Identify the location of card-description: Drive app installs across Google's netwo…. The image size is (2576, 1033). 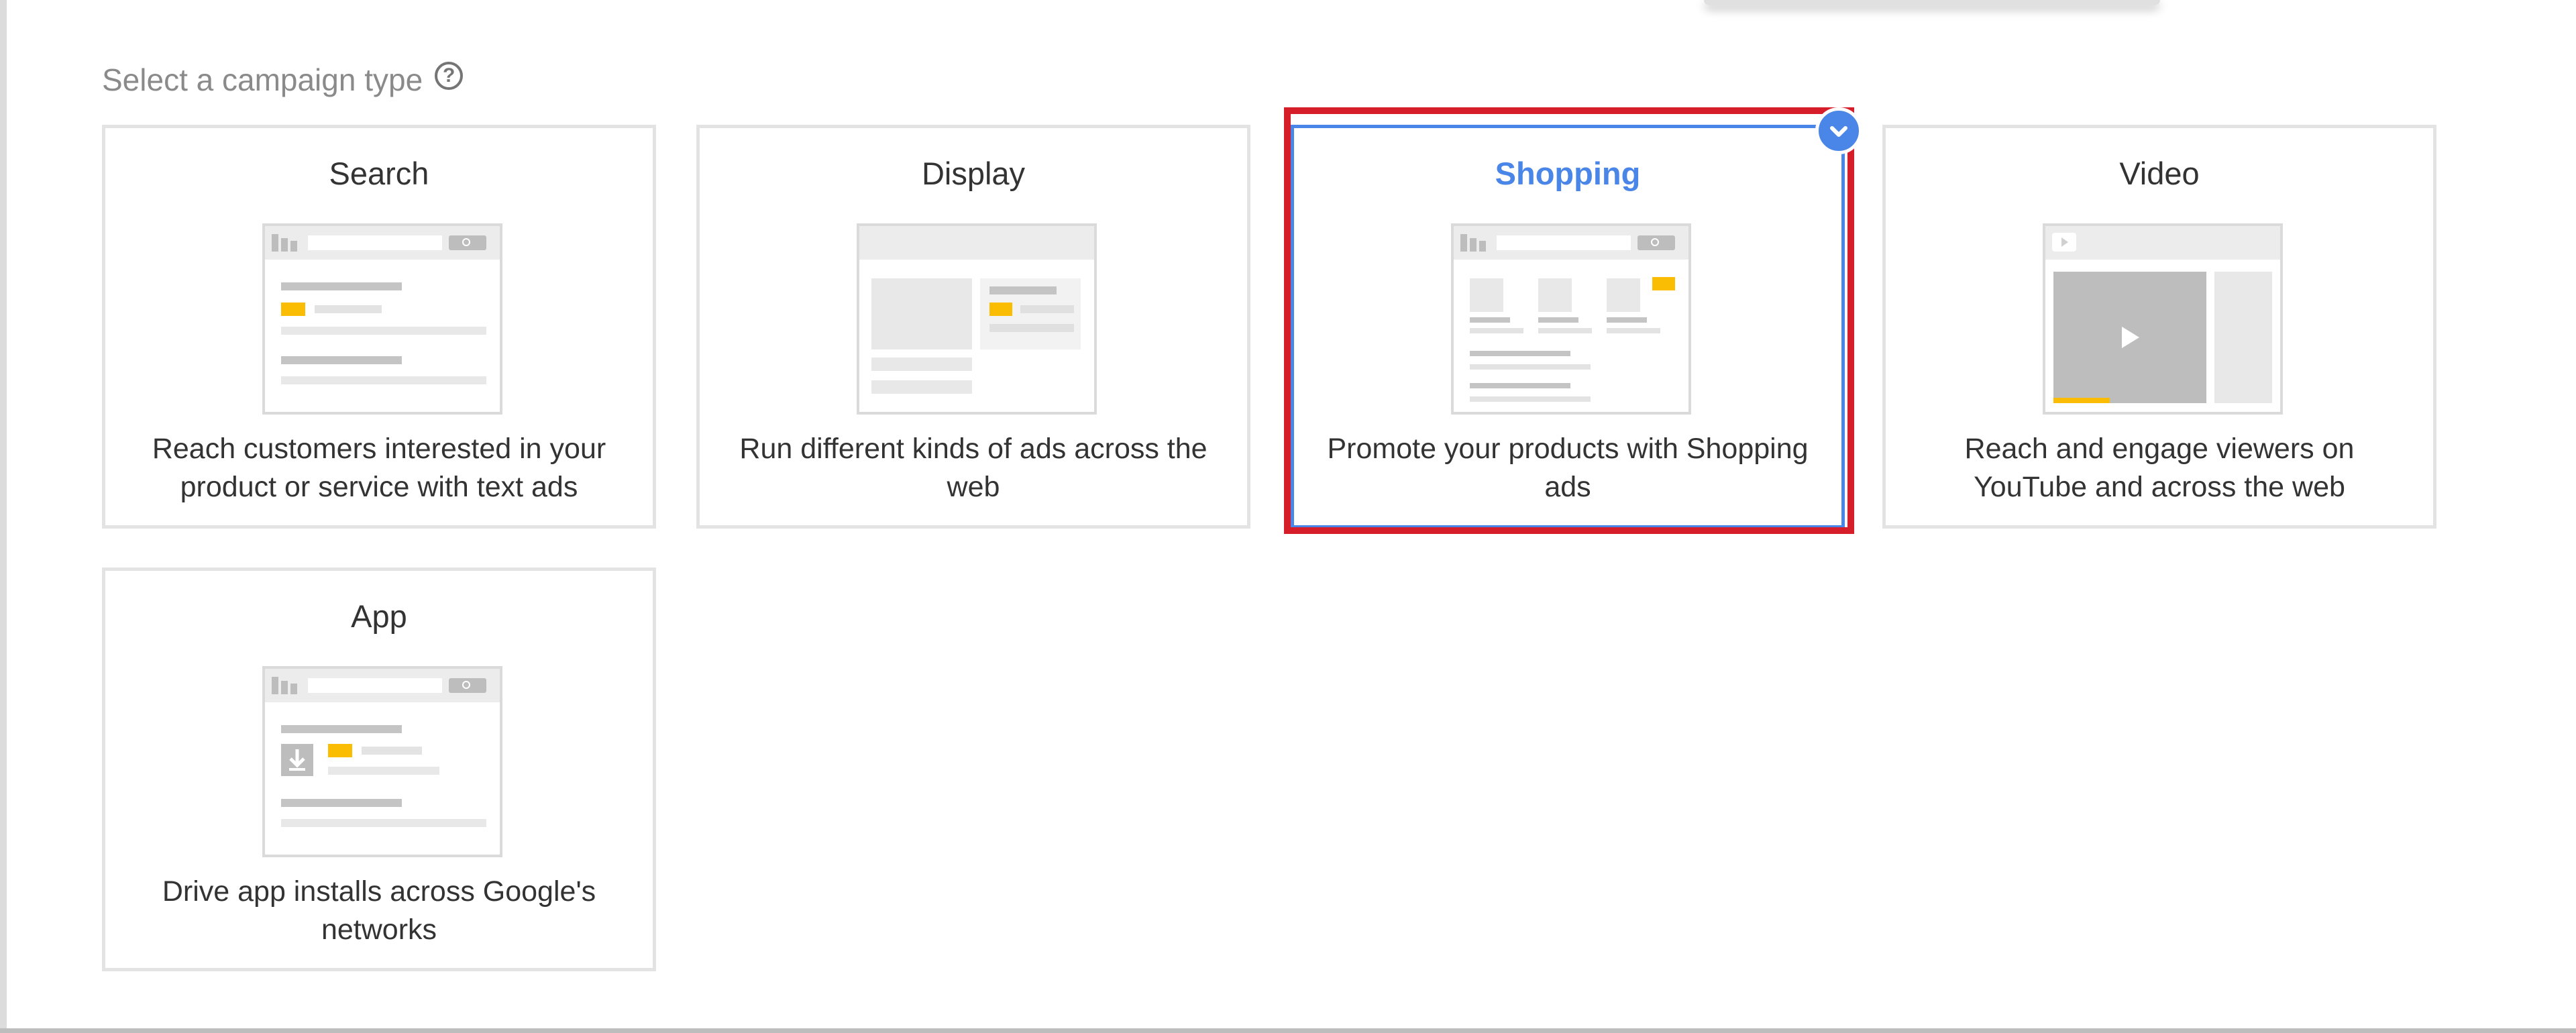
(379, 911).